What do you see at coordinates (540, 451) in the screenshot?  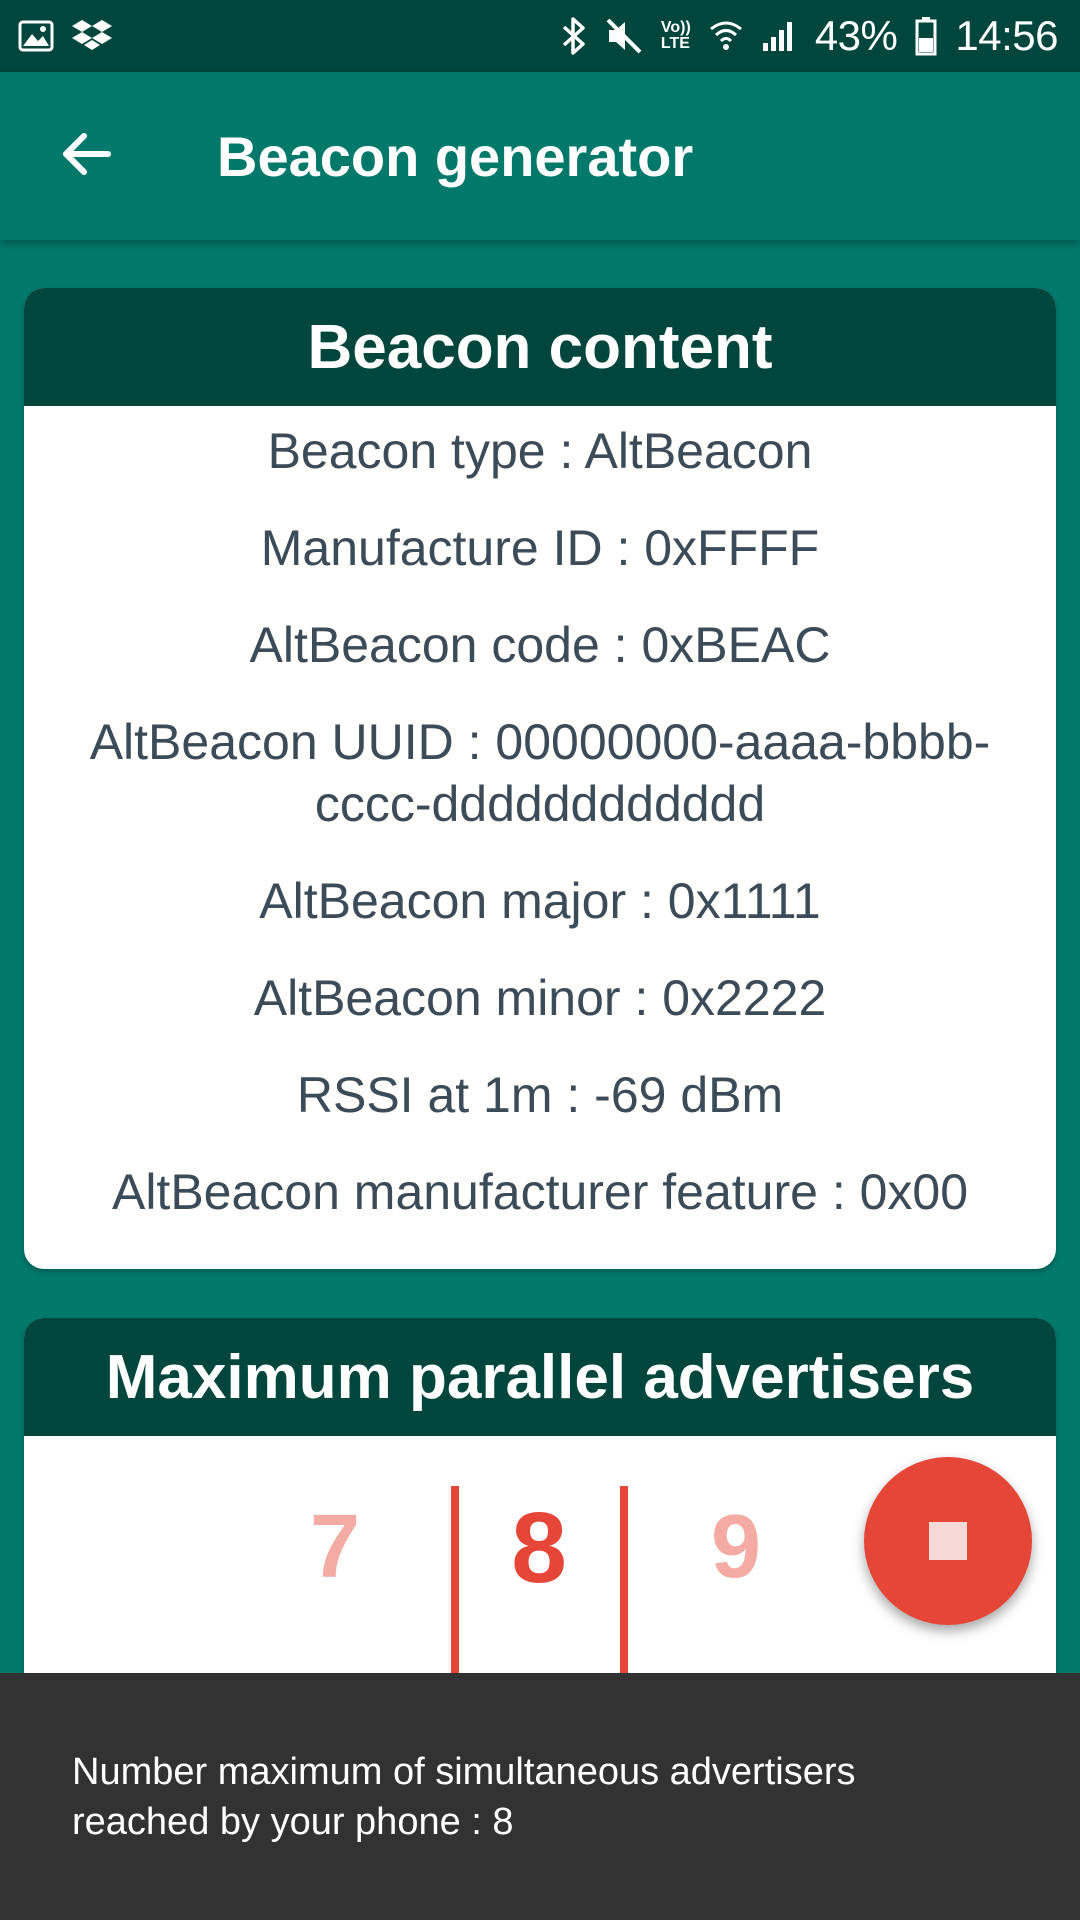 I see `beacon-type-line: Beacon type : AltBeacon` at bounding box center [540, 451].